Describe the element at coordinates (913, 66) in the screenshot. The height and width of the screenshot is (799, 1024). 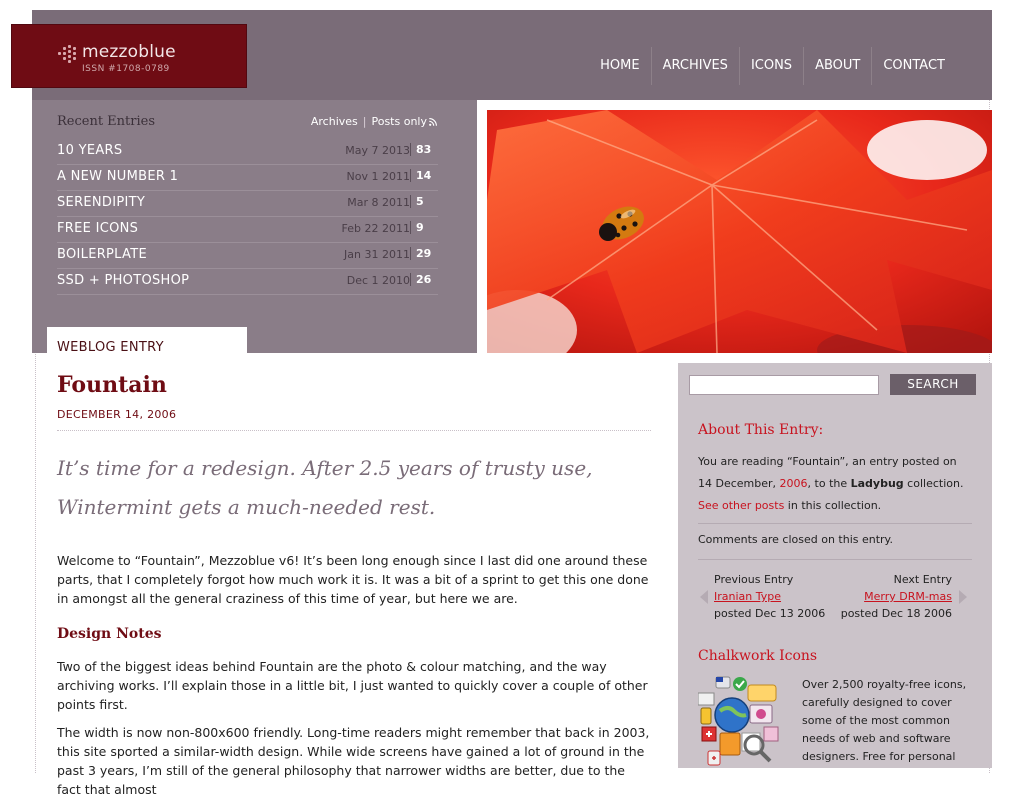
I see `nav-contact: CONTACT` at that location.